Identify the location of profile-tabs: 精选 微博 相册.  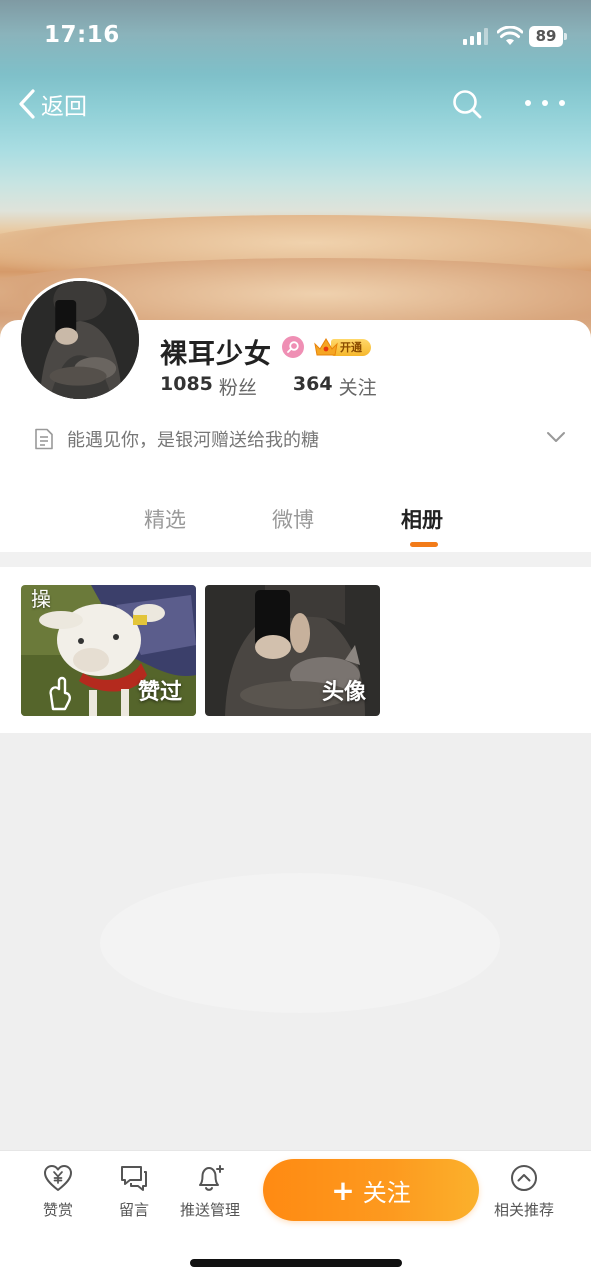
(295, 526).